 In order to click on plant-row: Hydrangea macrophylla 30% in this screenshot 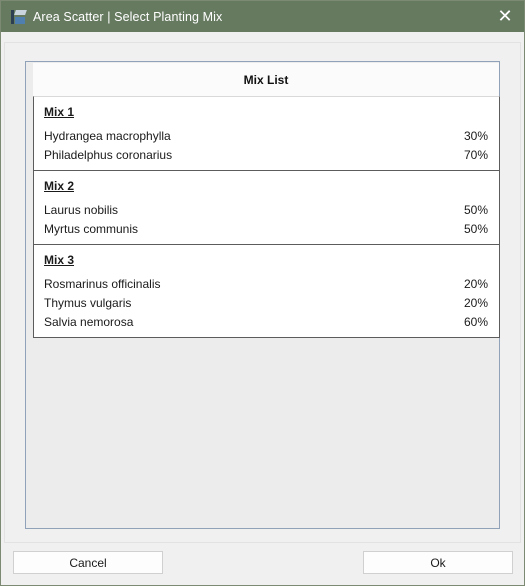, I will do `click(266, 135)`.